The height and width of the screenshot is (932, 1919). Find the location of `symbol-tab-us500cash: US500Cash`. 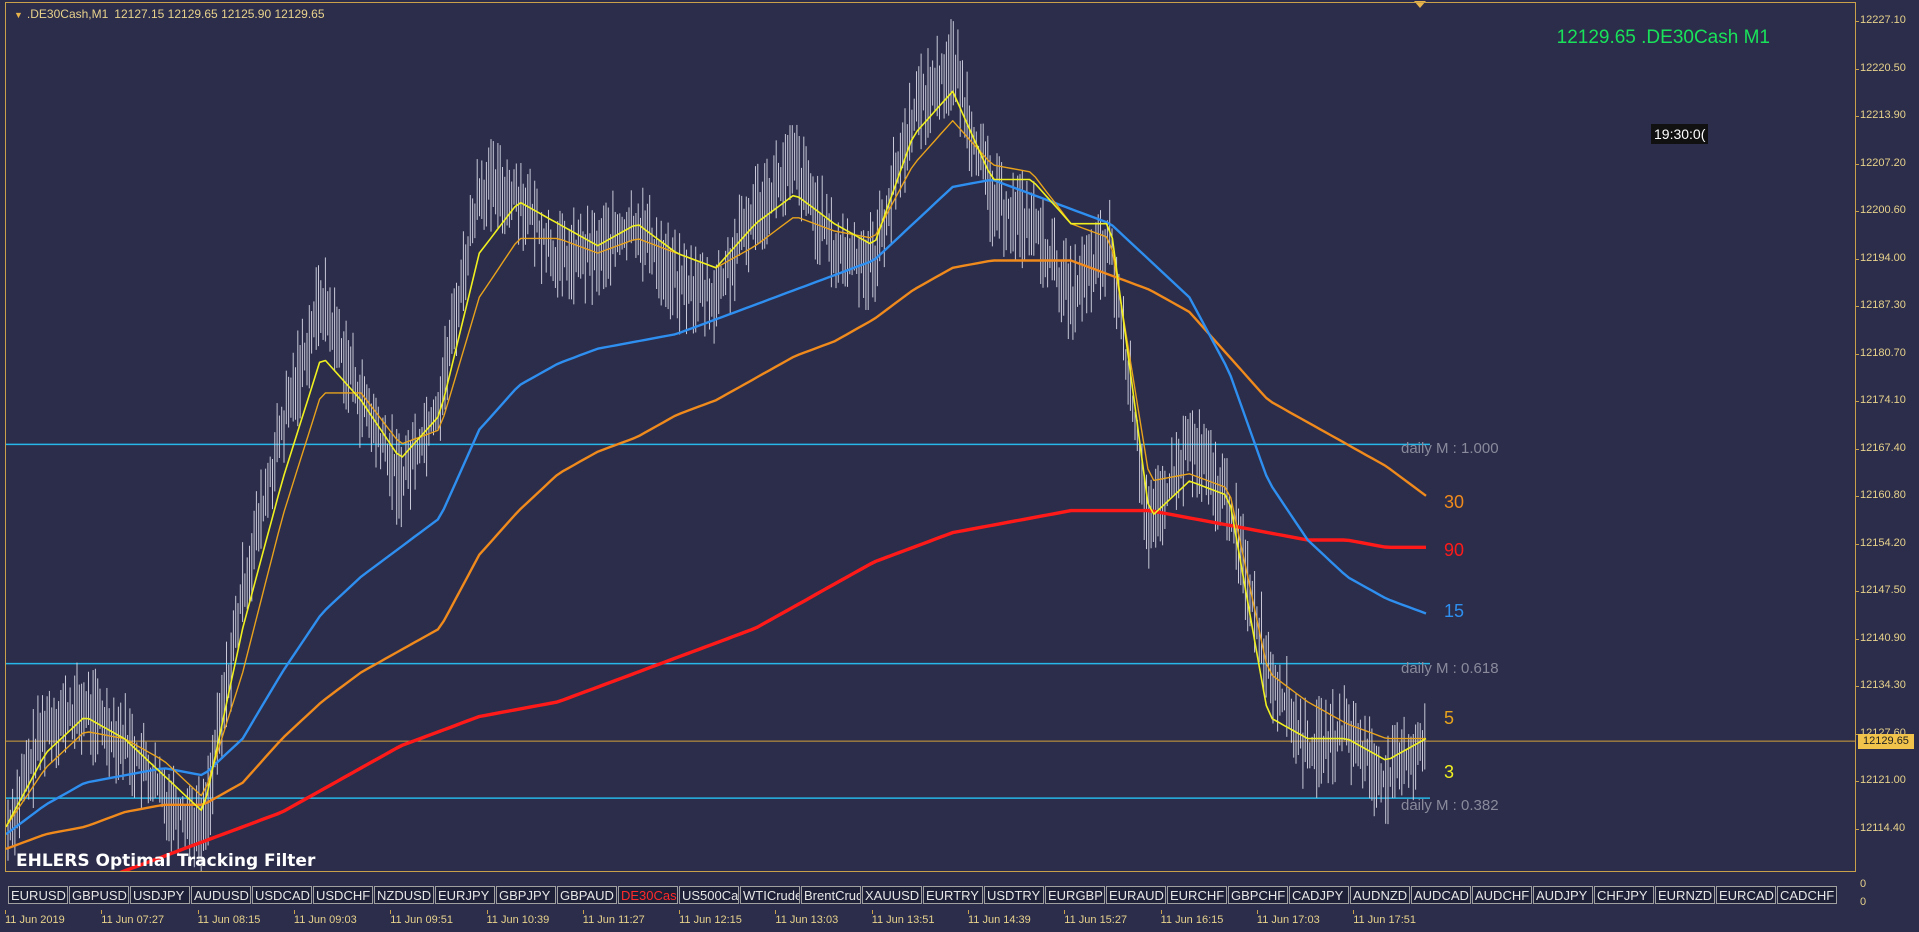

symbol-tab-us500cash: US500Cash is located at coordinates (709, 895).